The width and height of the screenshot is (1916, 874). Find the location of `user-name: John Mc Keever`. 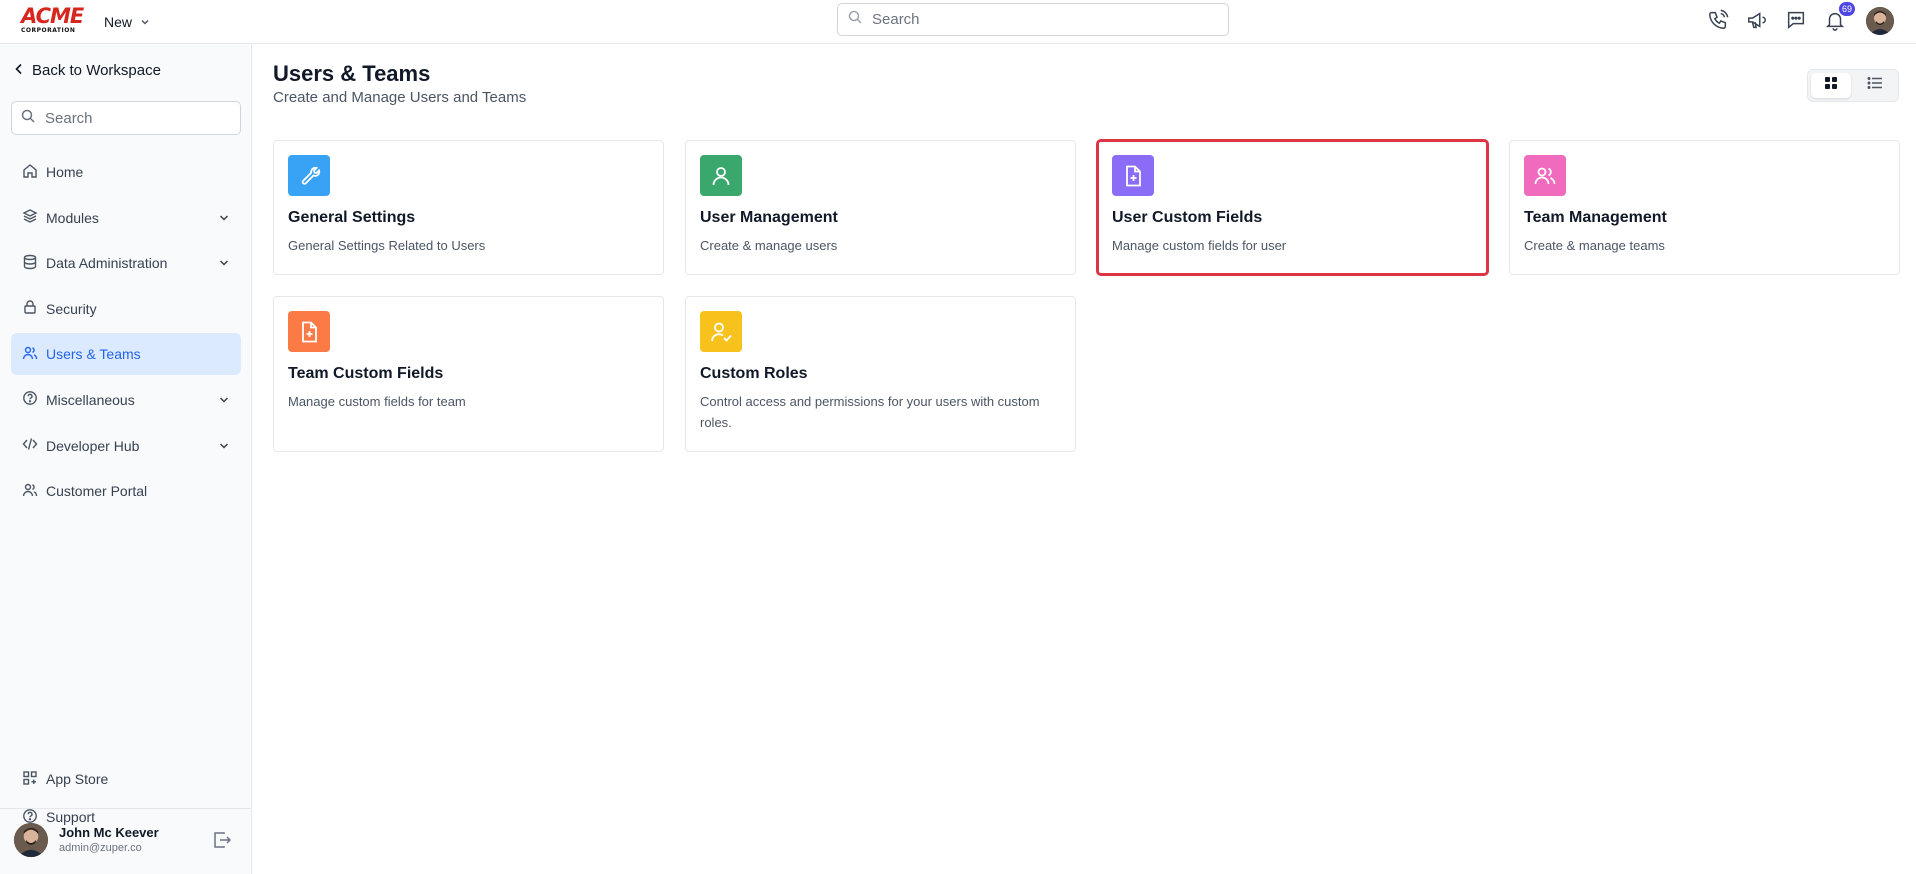

user-name: John Mc Keever is located at coordinates (109, 832).